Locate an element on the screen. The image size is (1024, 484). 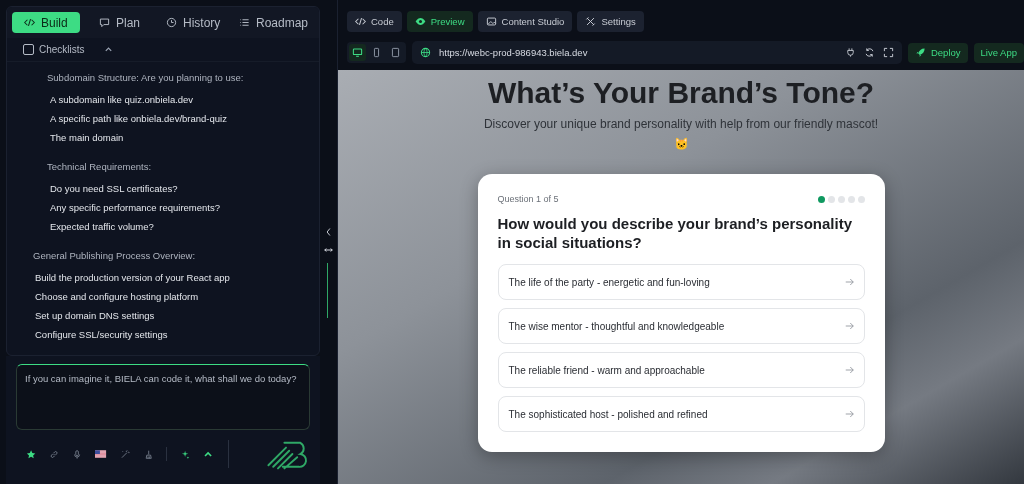
image-icon is located at coordinates (491, 21).